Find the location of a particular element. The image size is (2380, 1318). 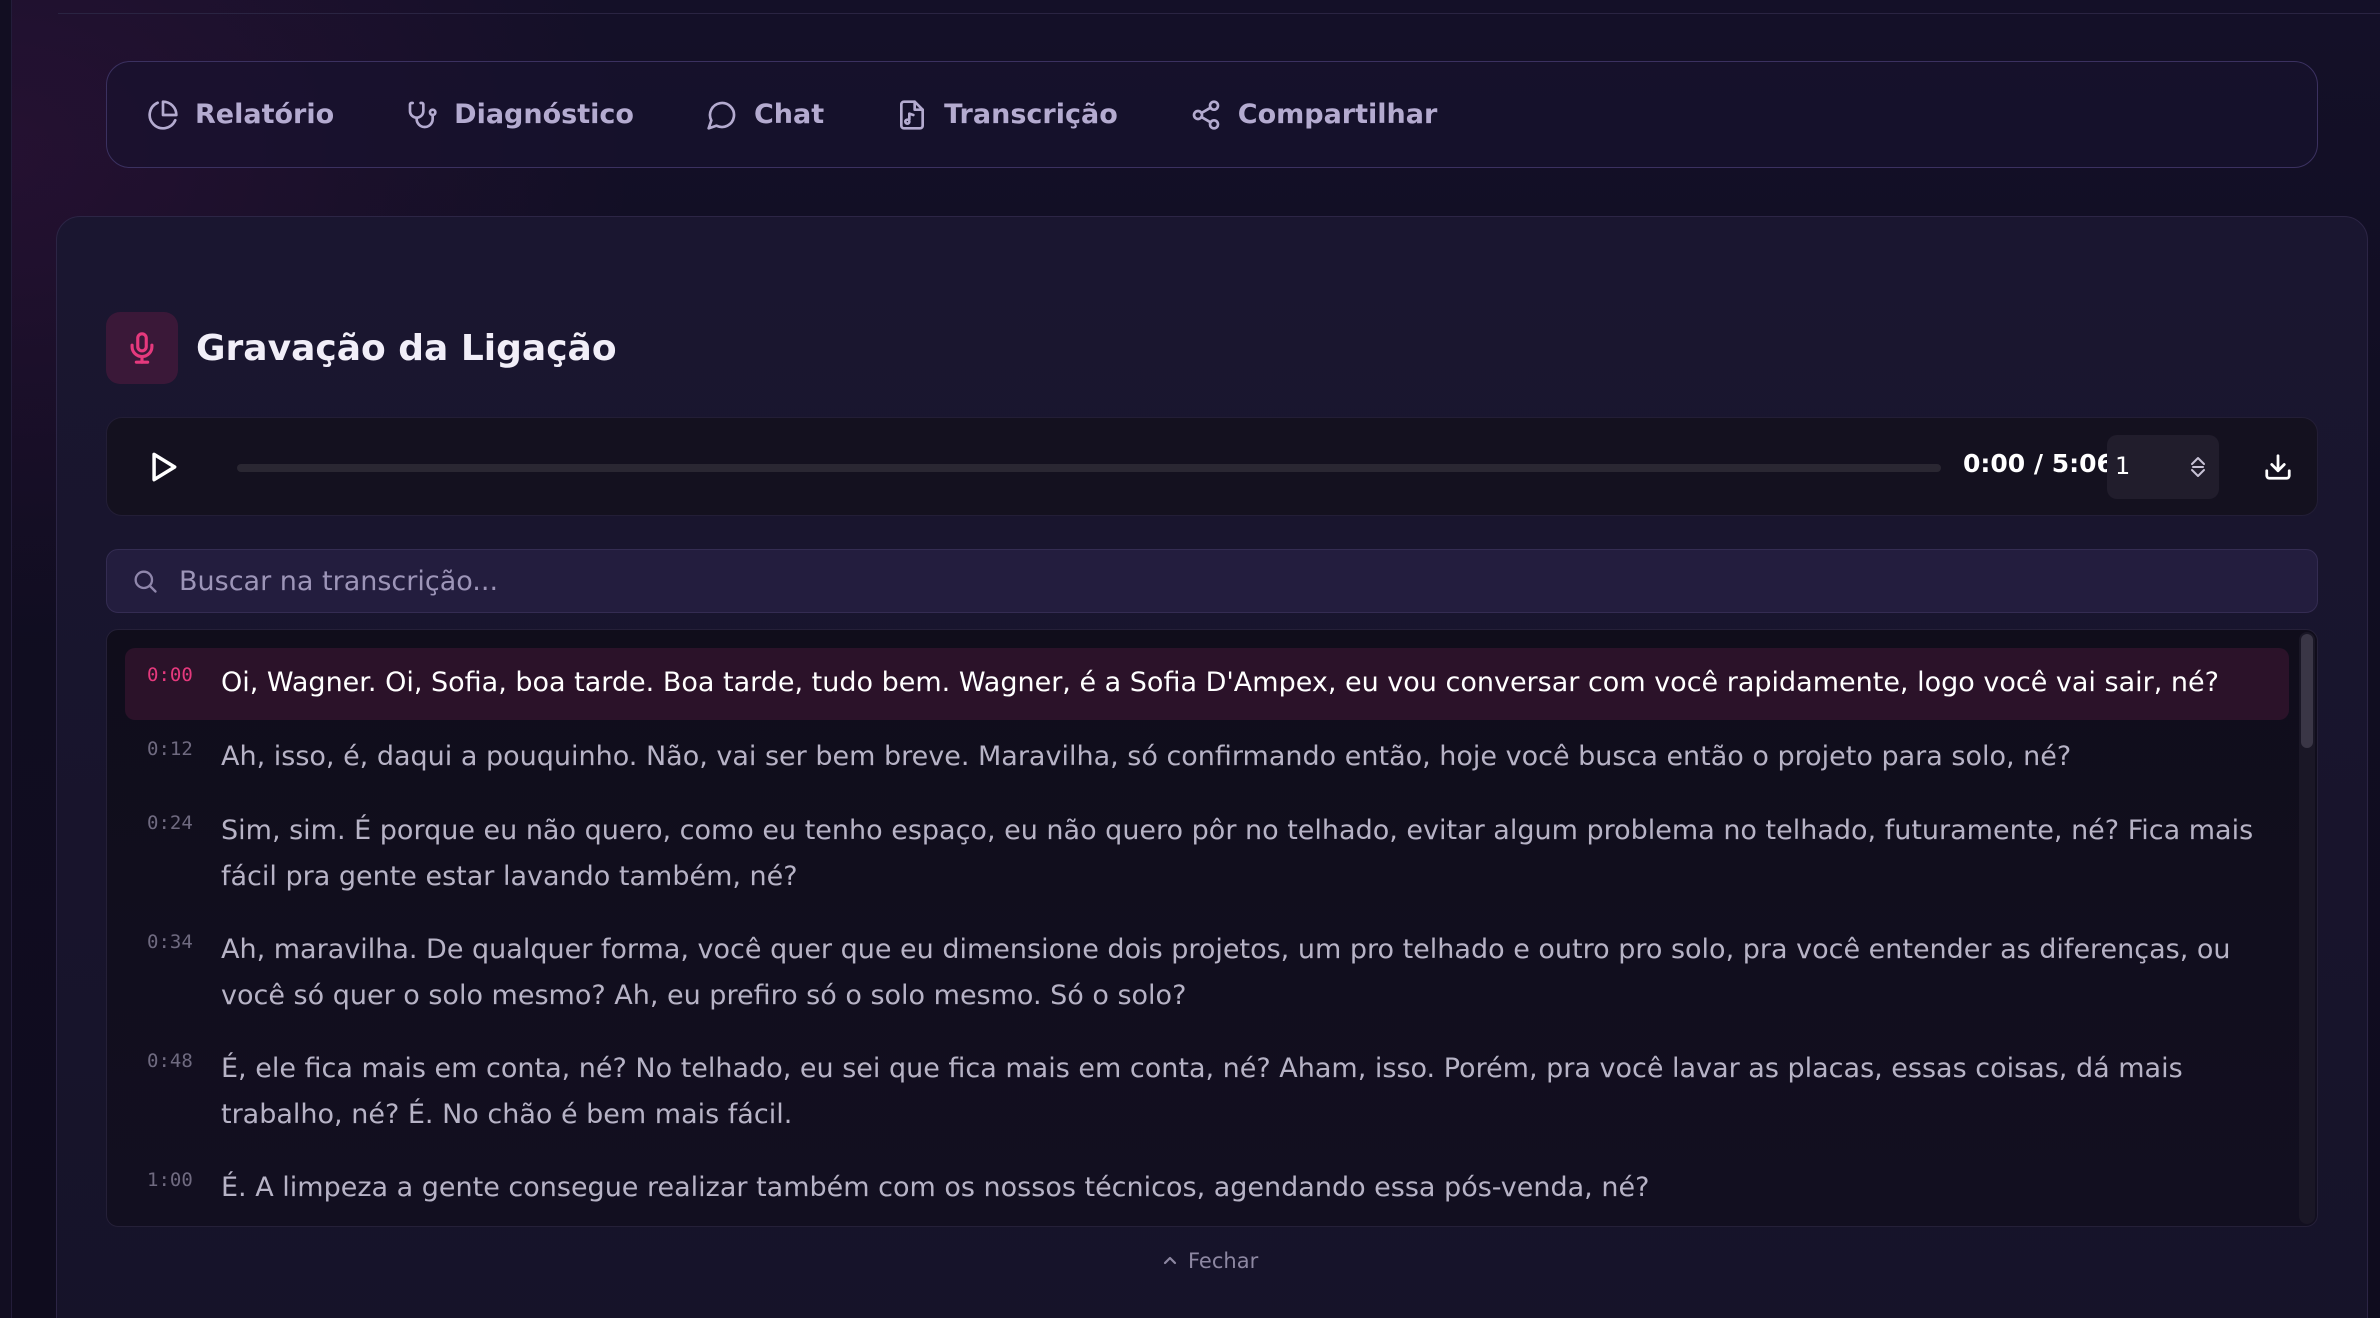

file-audio-icon is located at coordinates (912, 114).